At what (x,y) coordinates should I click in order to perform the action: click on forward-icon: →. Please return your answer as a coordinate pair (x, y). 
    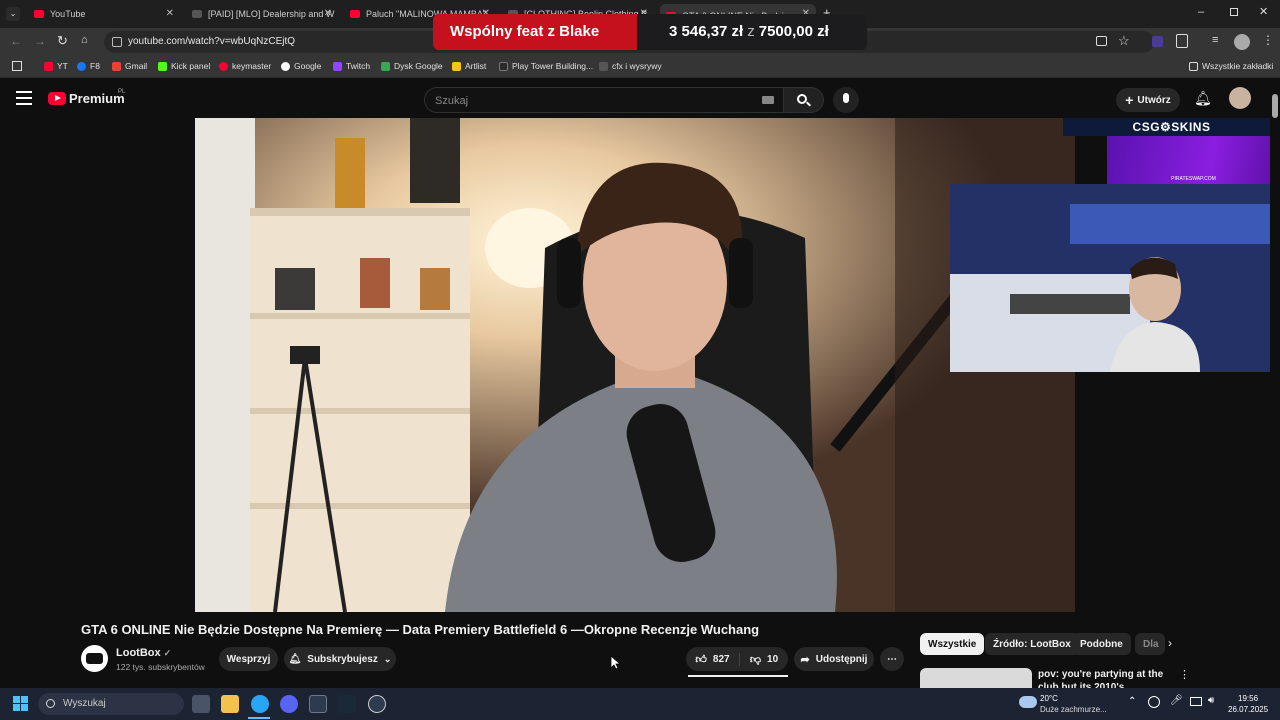
    Looking at the image, I should click on (40, 41).